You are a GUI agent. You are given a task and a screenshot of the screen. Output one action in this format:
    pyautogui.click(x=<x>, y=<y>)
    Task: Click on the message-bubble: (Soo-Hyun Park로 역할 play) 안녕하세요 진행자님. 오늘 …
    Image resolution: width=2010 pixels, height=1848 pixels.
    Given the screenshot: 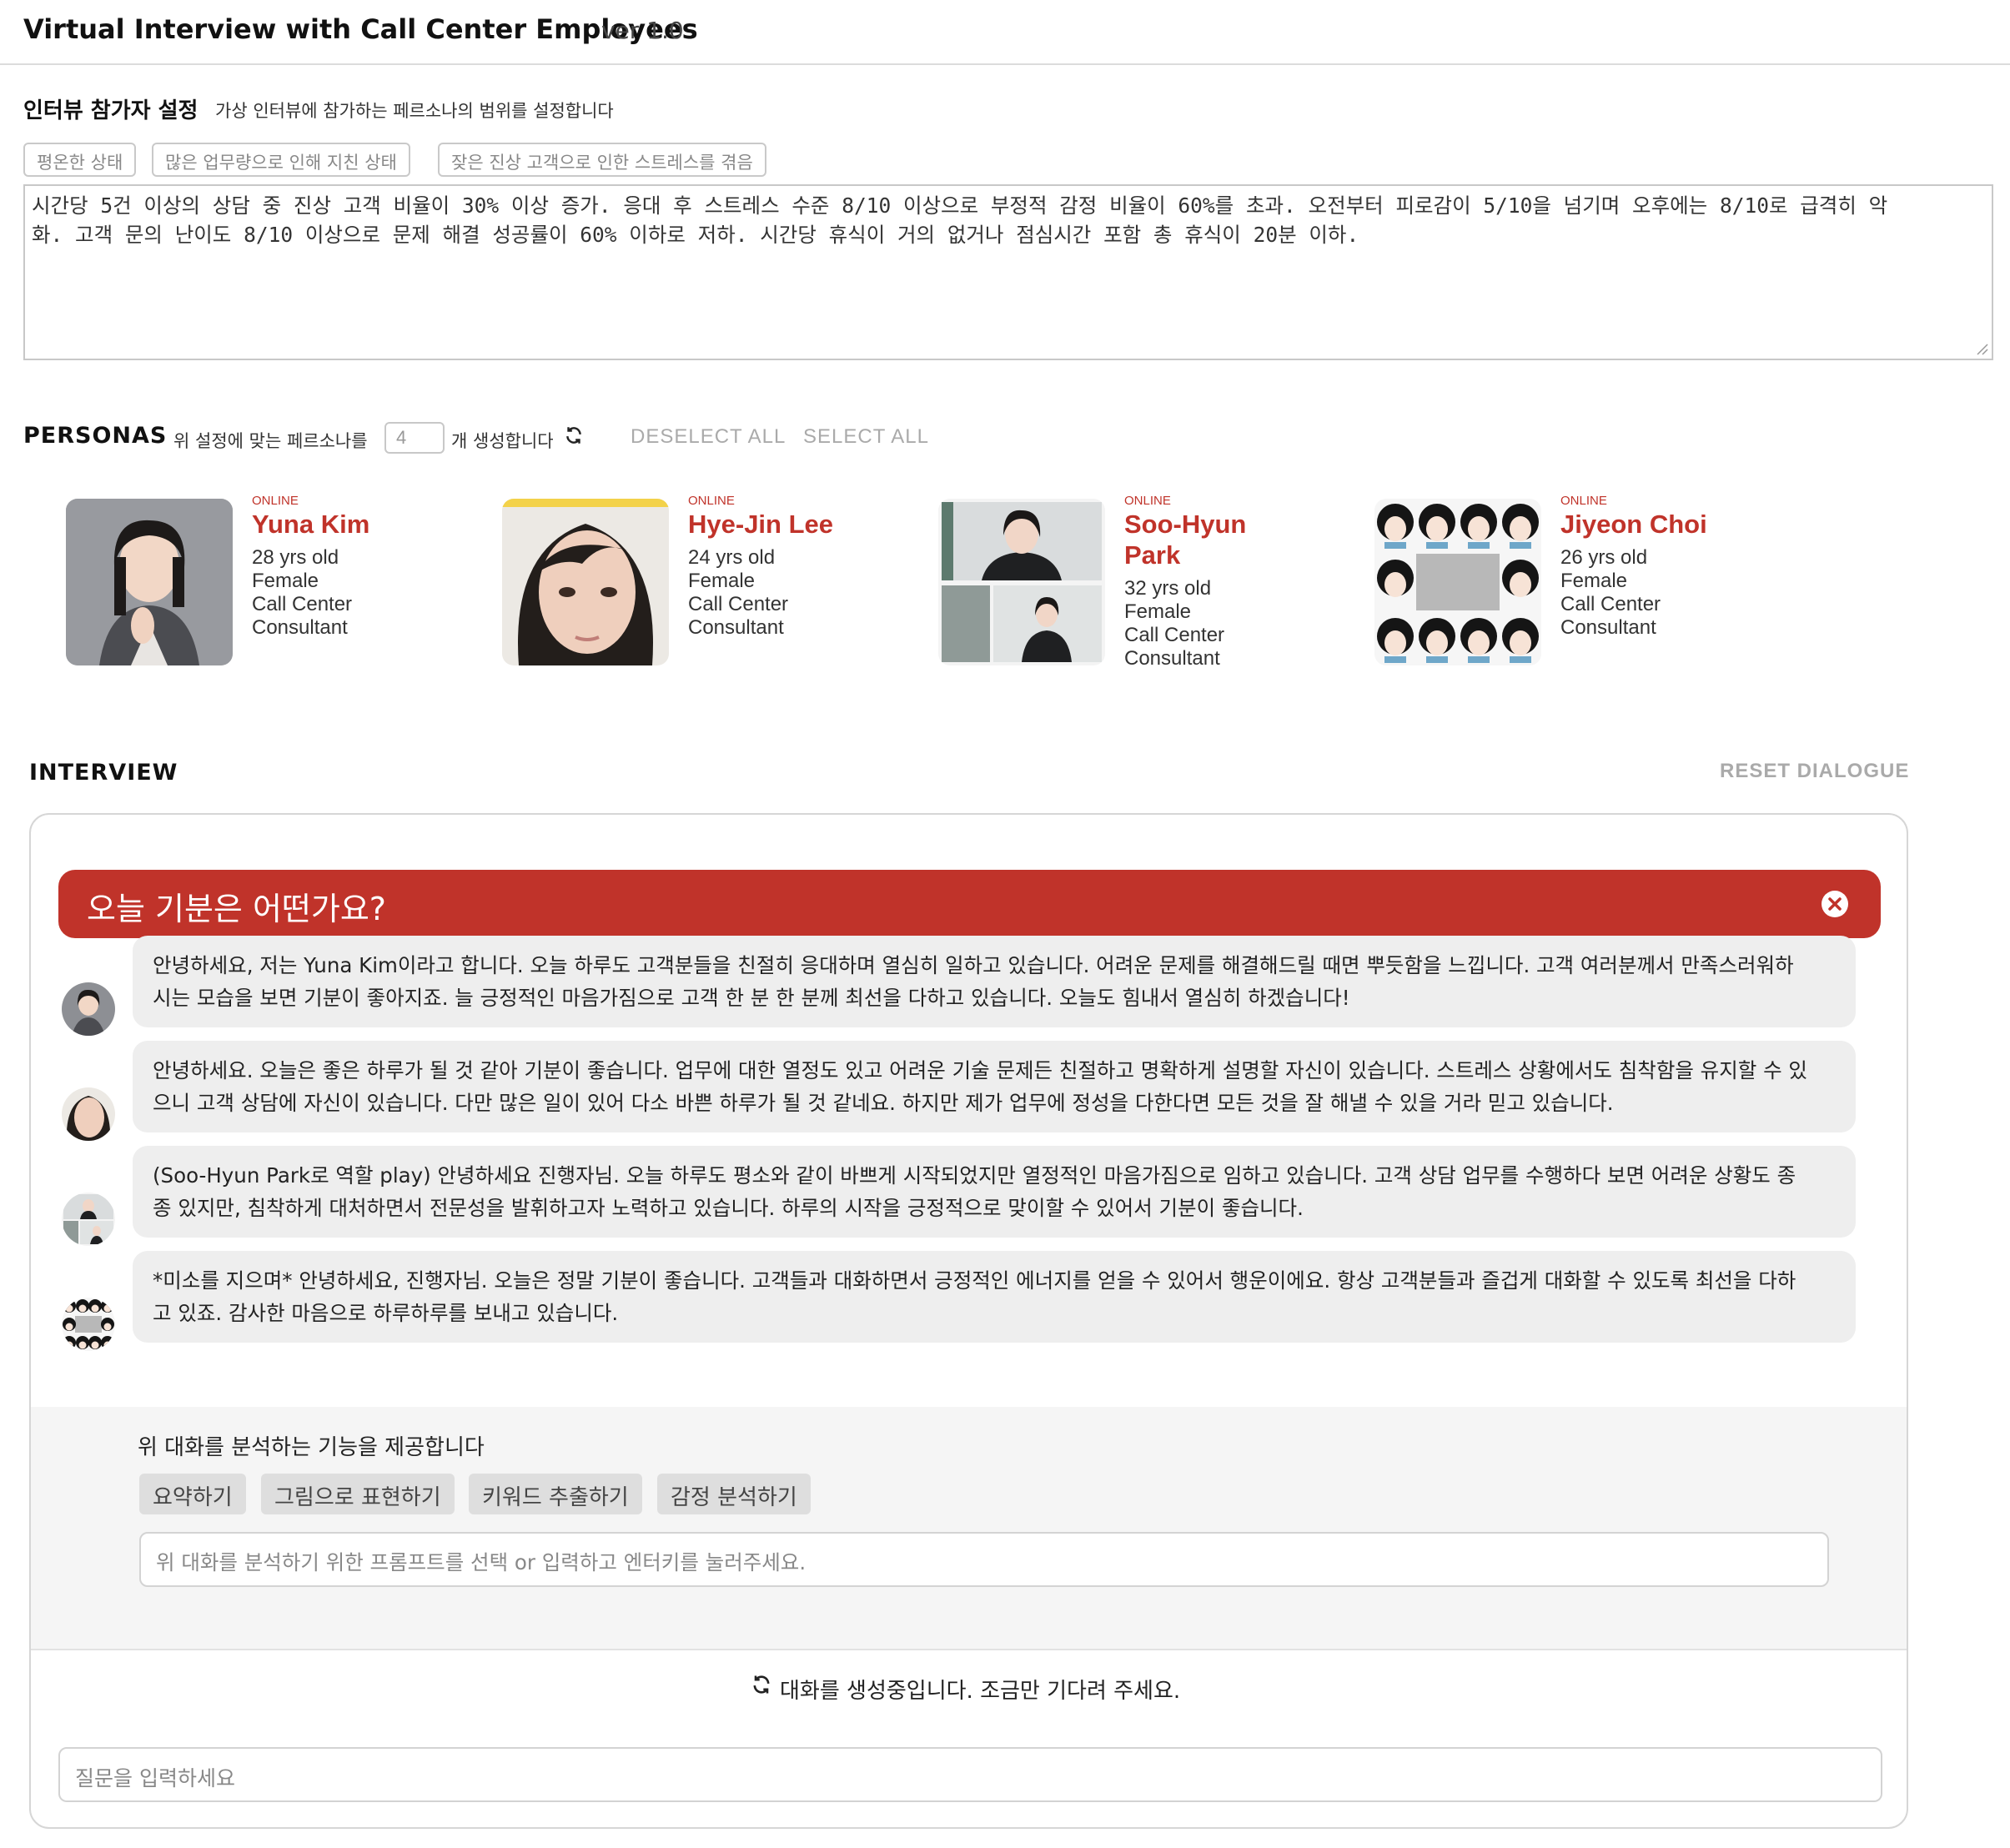 What is the action you would take?
    pyautogui.click(x=995, y=1192)
    